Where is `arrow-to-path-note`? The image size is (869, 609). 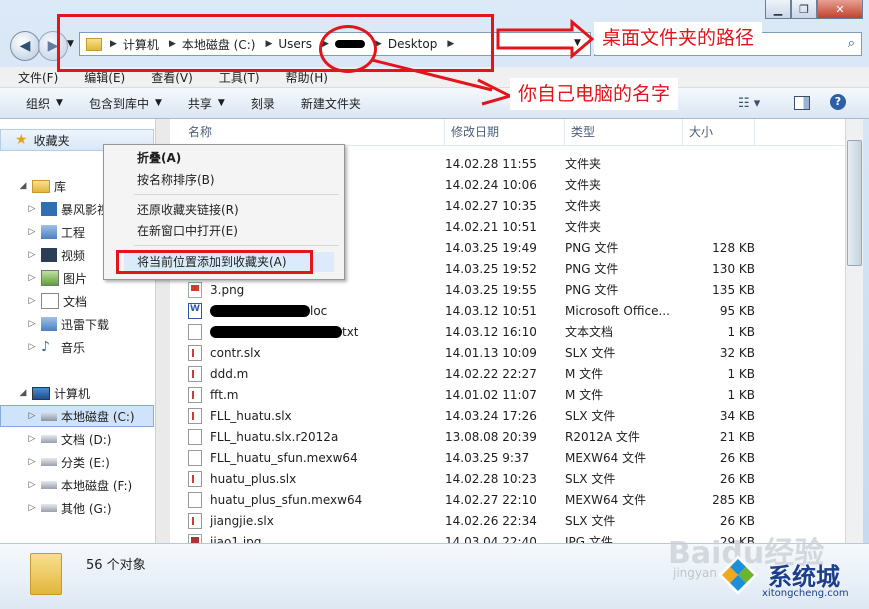
arrow-to-path-note is located at coordinates (545, 39).